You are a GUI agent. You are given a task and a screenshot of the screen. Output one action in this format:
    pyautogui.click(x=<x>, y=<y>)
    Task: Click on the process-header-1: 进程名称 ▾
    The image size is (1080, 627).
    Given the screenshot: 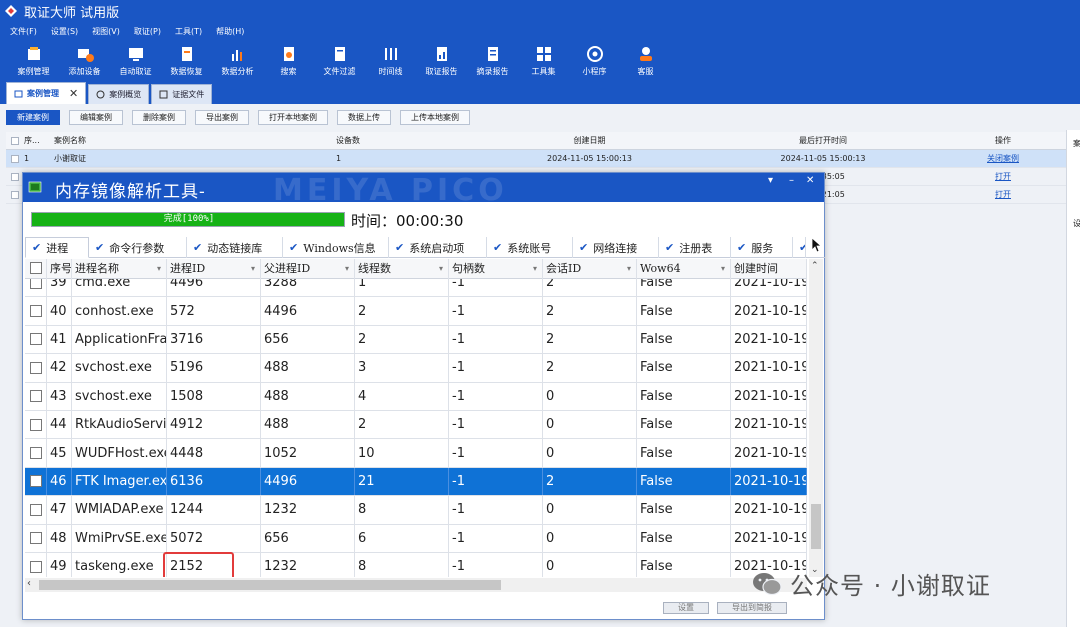 What is the action you would take?
    pyautogui.click(x=119, y=269)
    